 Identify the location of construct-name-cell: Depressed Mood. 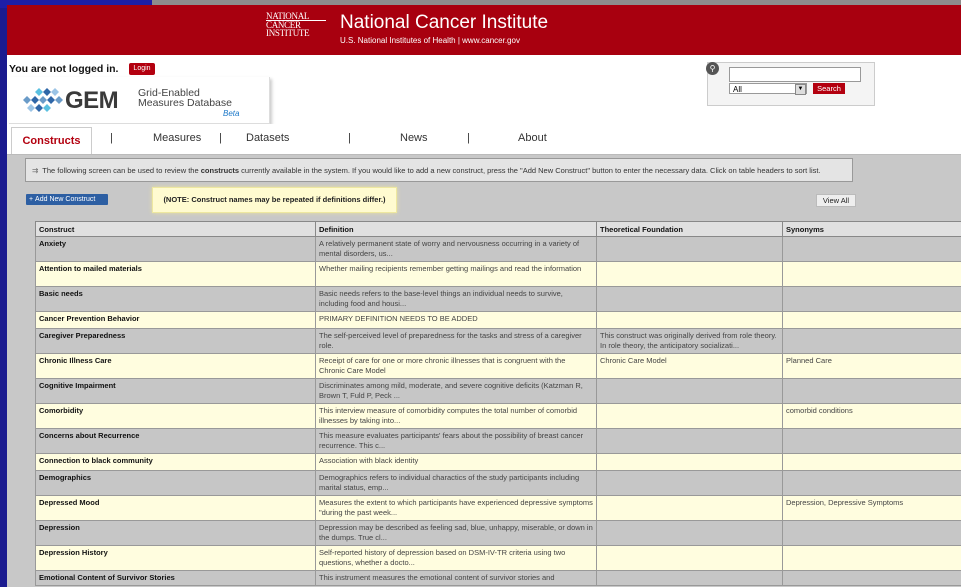
(175, 508).